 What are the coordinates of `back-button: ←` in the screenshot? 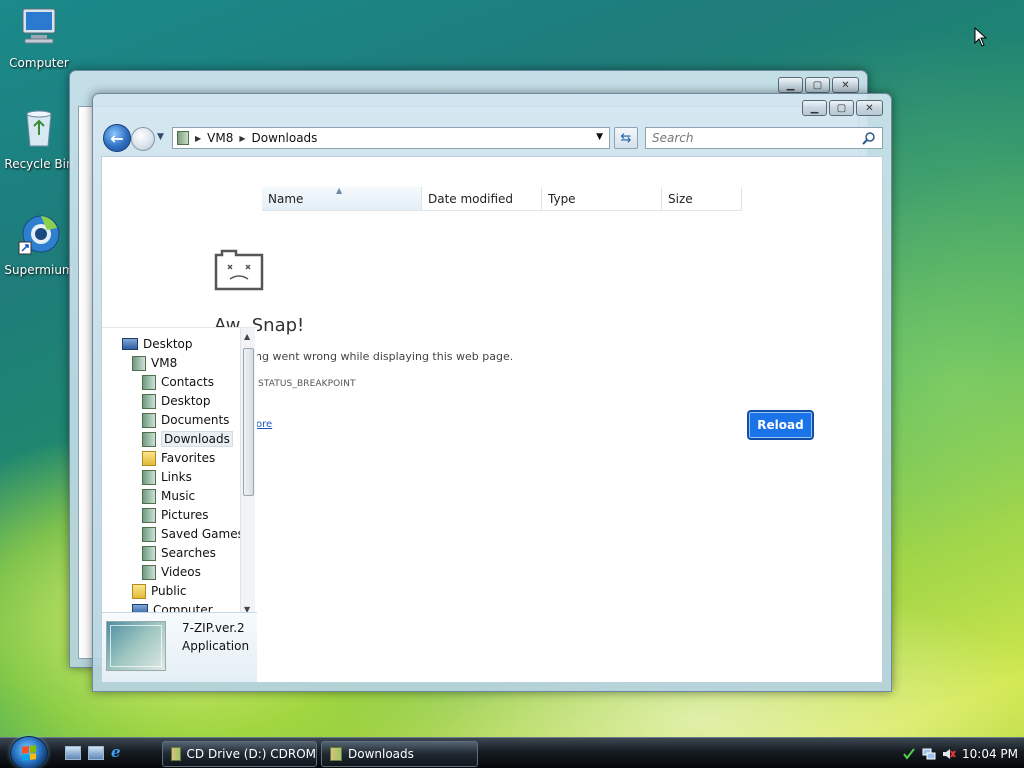 It's located at (117, 138).